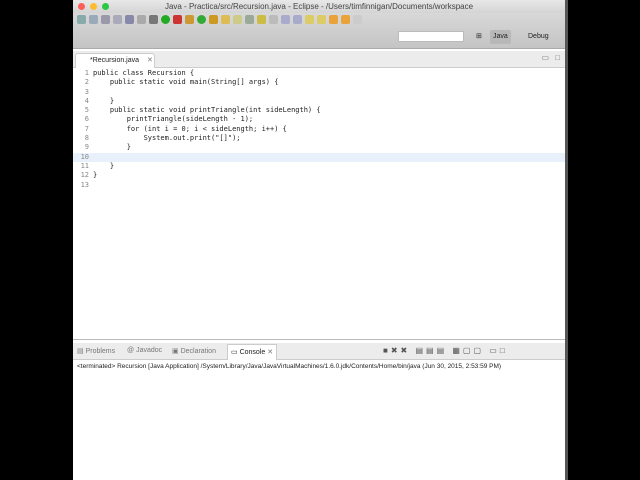 The width and height of the screenshot is (640, 480). I want to click on tab-recursion-java: *Recursion.java ✕, so click(115, 60).